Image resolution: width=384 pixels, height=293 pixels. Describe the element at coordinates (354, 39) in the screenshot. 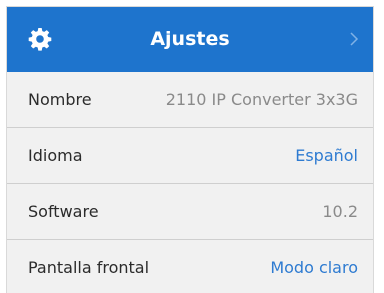

I see `chevron-right-icon` at that location.